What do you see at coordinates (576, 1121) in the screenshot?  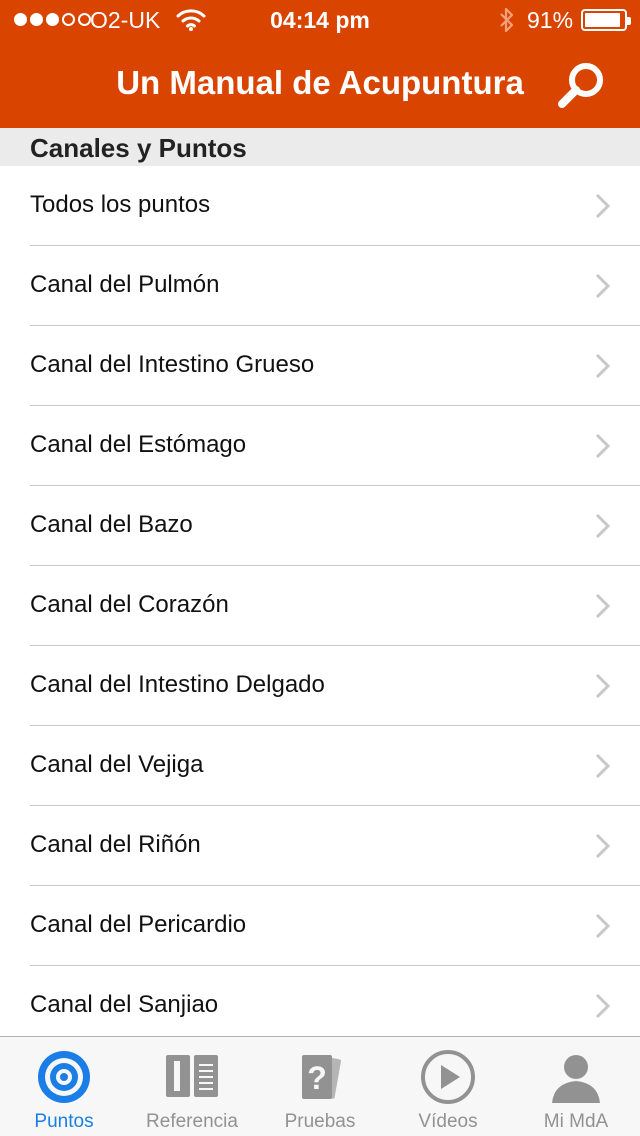 I see `tab-label: Mi MdA` at bounding box center [576, 1121].